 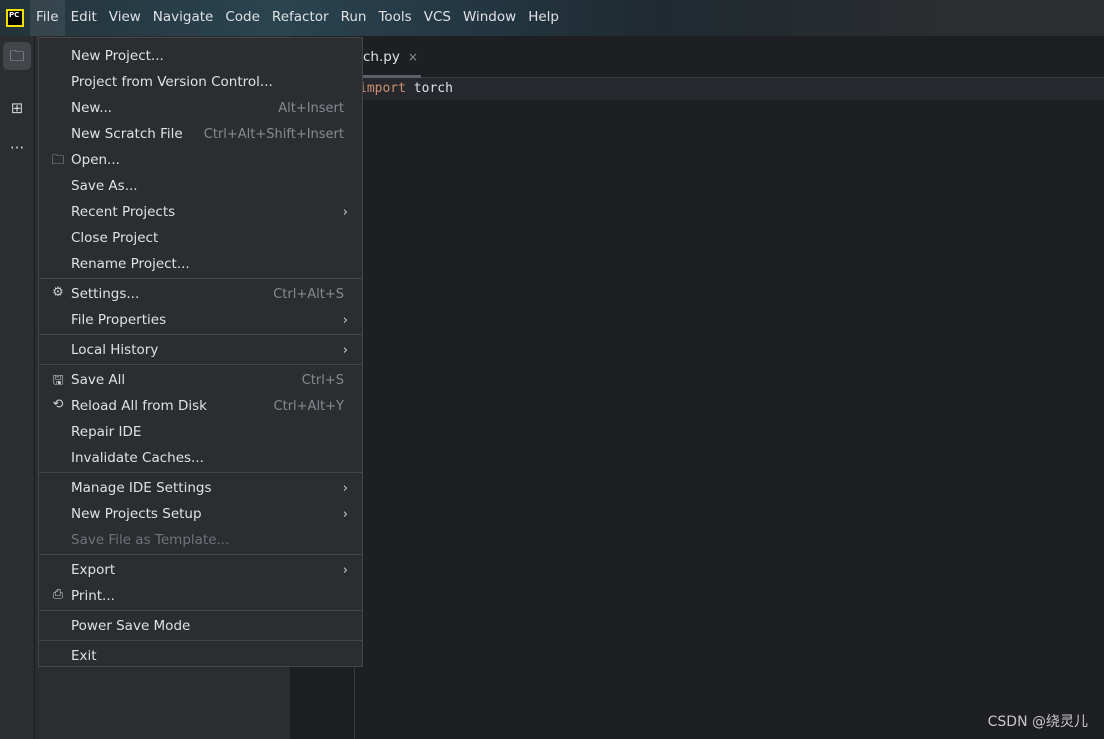 What do you see at coordinates (15, 18) in the screenshot?
I see `pycharm-logo-icon: PC` at bounding box center [15, 18].